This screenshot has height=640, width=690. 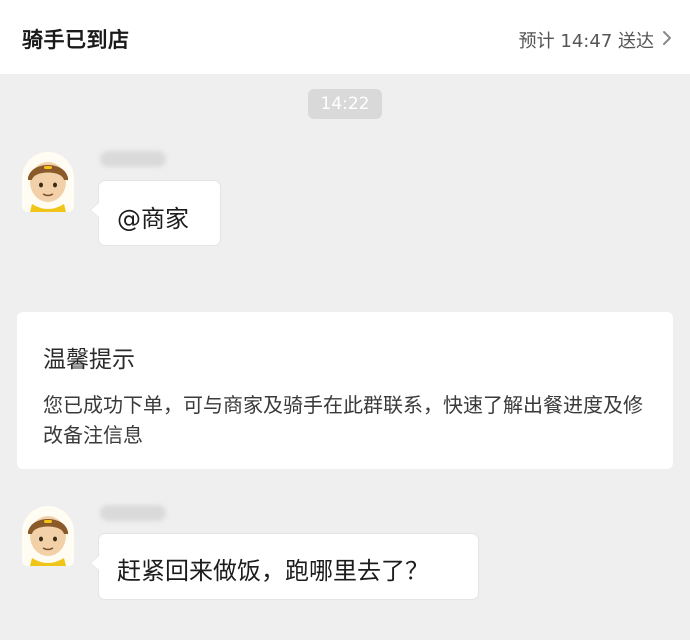 I want to click on message-bubble: @商家, so click(x=155, y=213).